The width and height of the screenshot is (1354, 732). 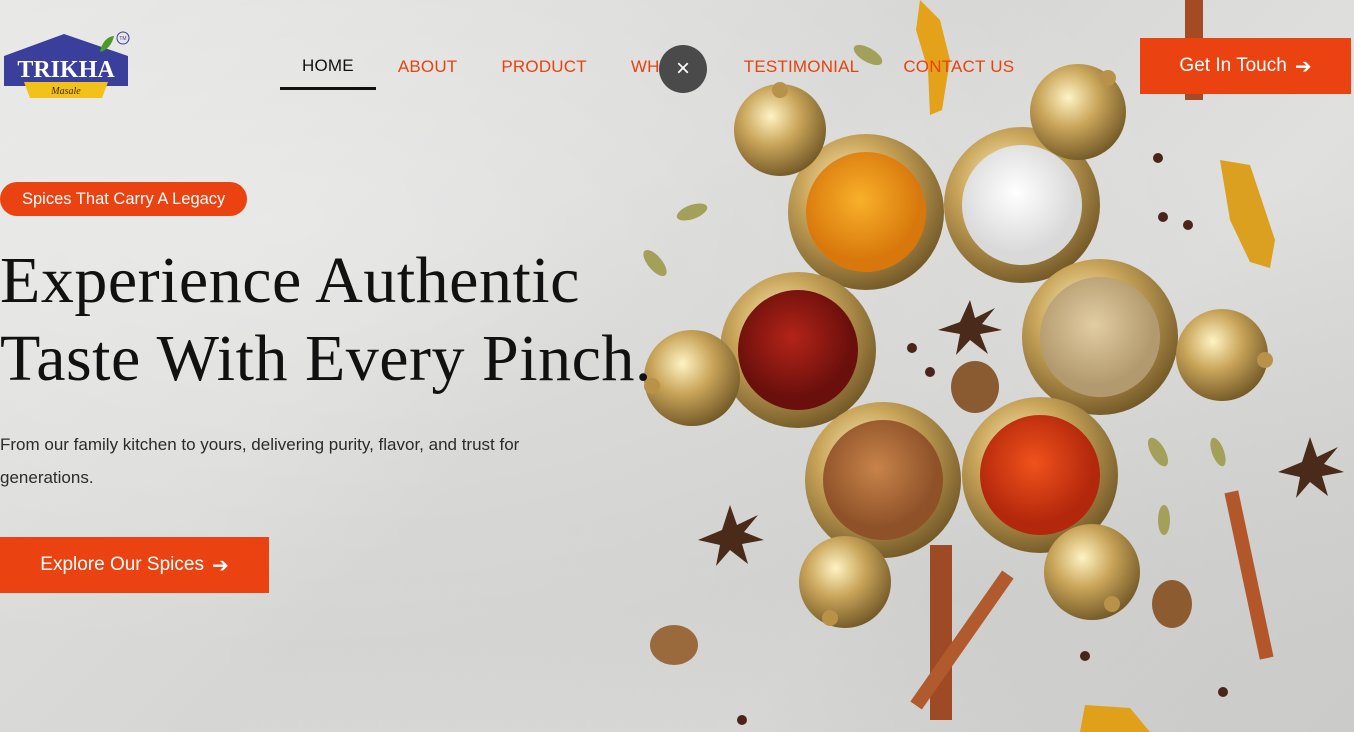 What do you see at coordinates (428, 71) in the screenshot?
I see `nav-item-about: ABOUT` at bounding box center [428, 71].